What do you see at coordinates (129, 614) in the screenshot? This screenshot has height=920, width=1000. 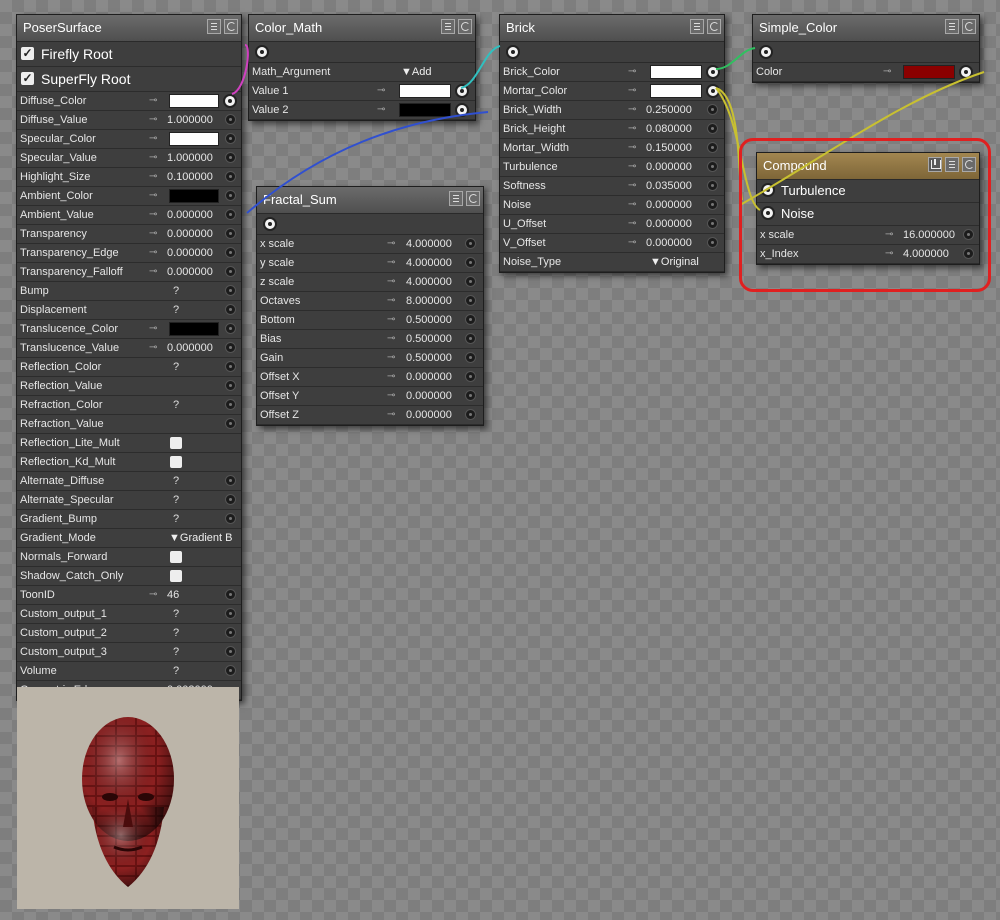 I see `param-row: Custom_output_1?` at bounding box center [129, 614].